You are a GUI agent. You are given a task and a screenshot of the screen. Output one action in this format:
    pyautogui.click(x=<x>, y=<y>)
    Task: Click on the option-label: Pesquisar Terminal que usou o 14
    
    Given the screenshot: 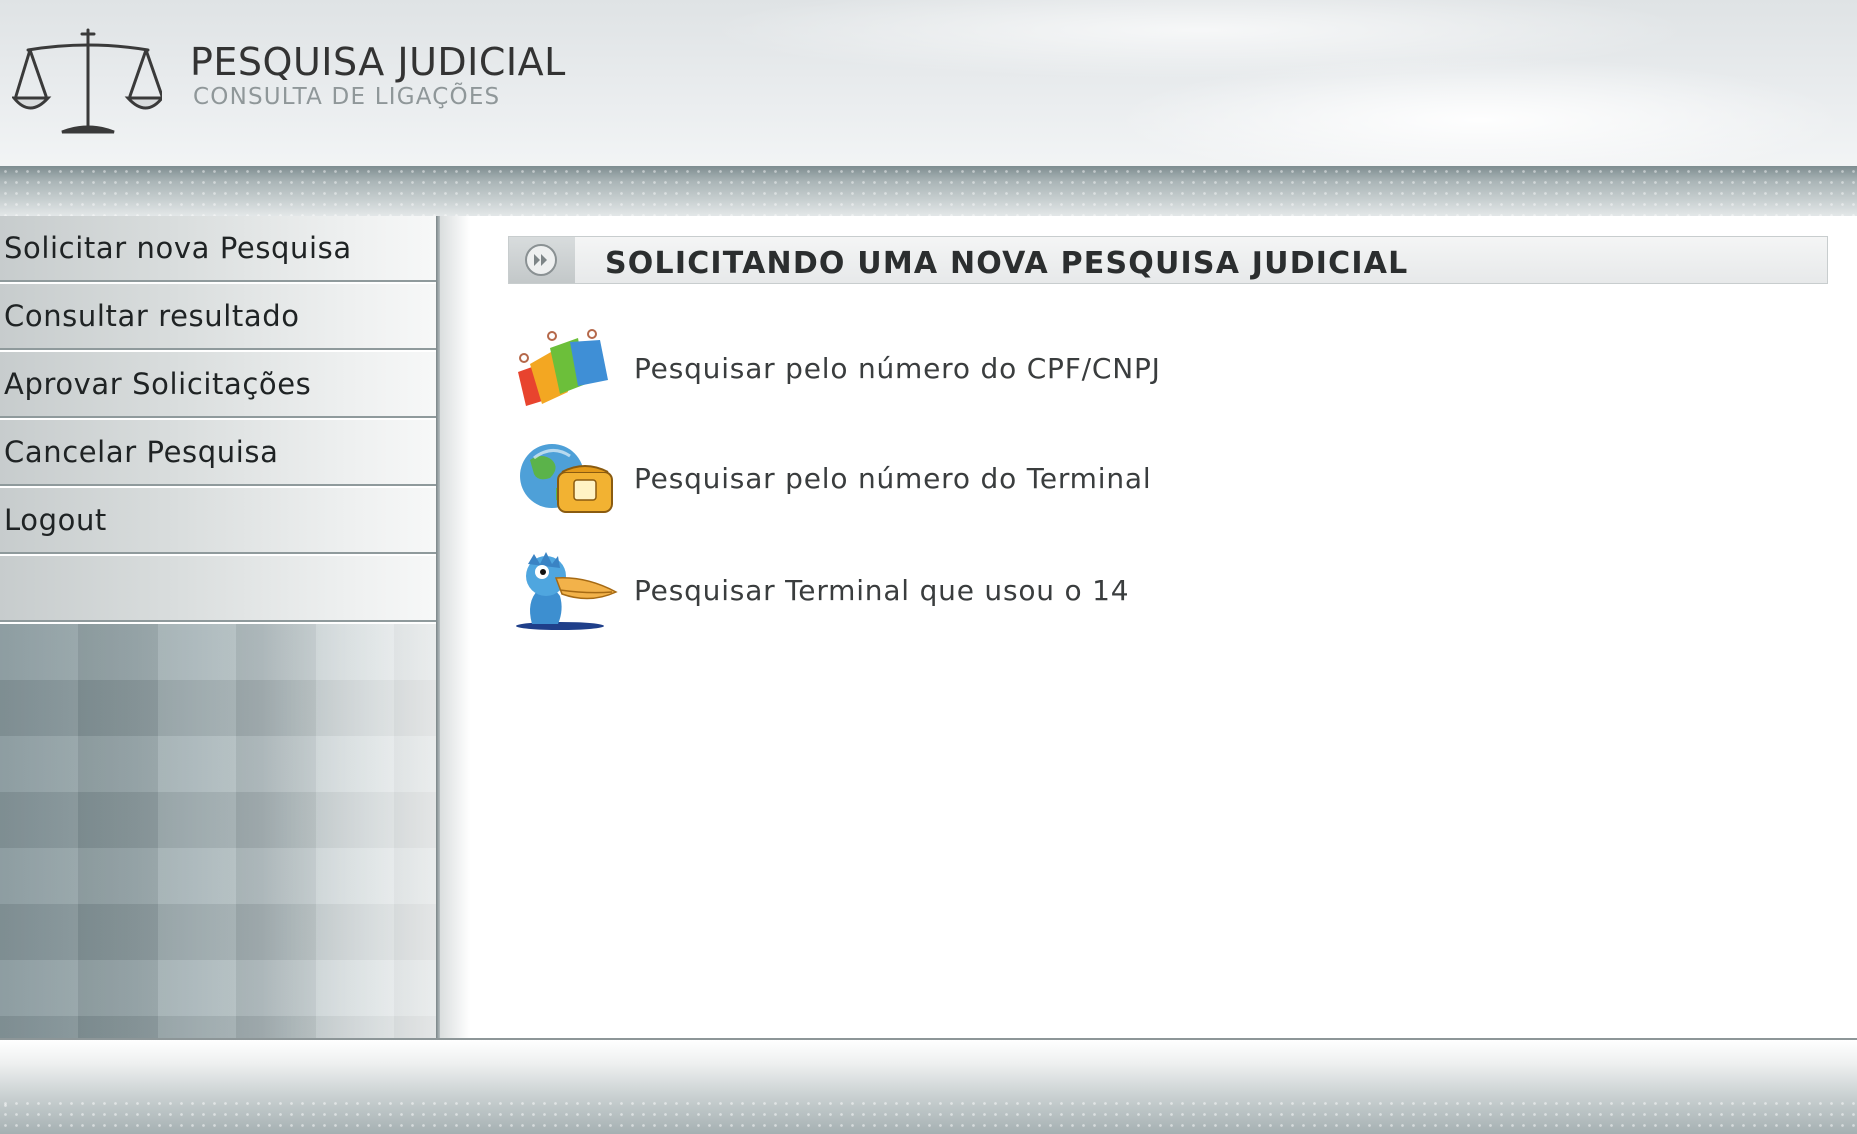 What is the action you would take?
    pyautogui.click(x=882, y=590)
    